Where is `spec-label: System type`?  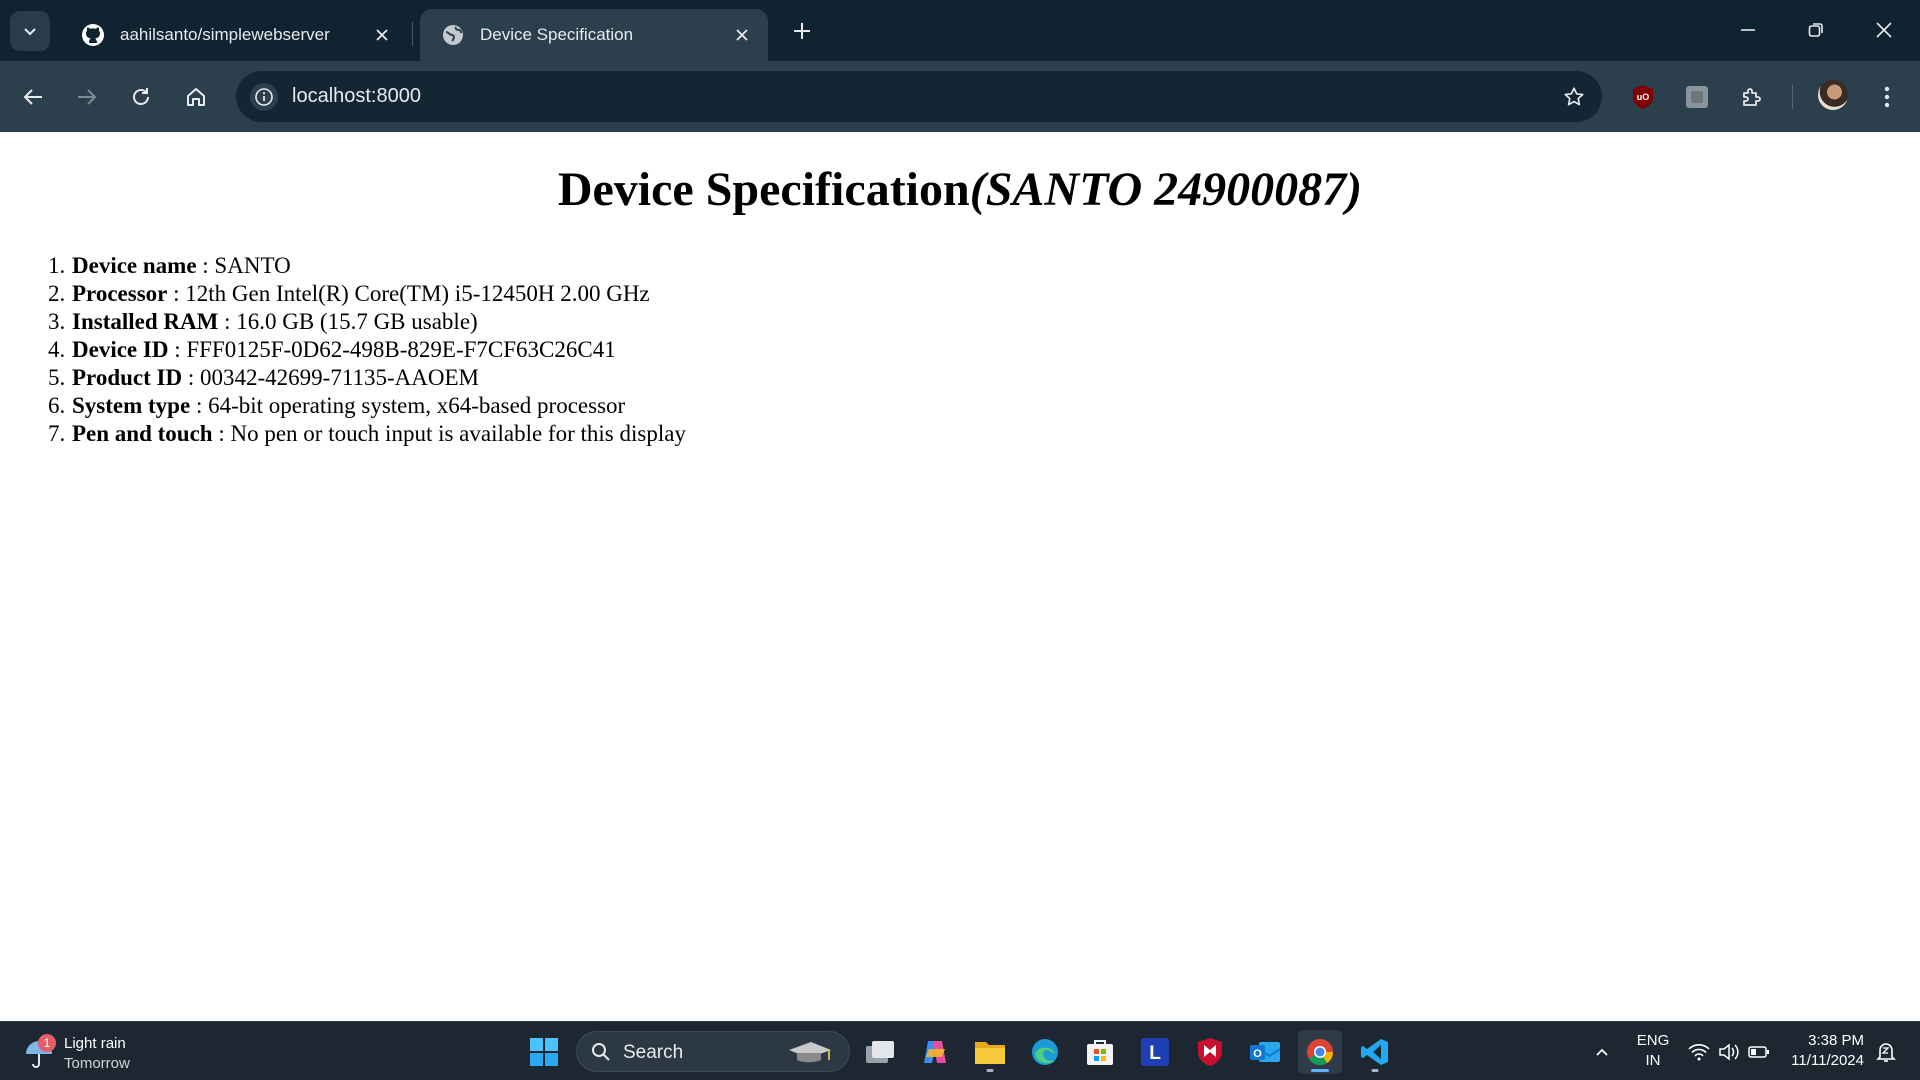 spec-label: System type is located at coordinates (131, 405).